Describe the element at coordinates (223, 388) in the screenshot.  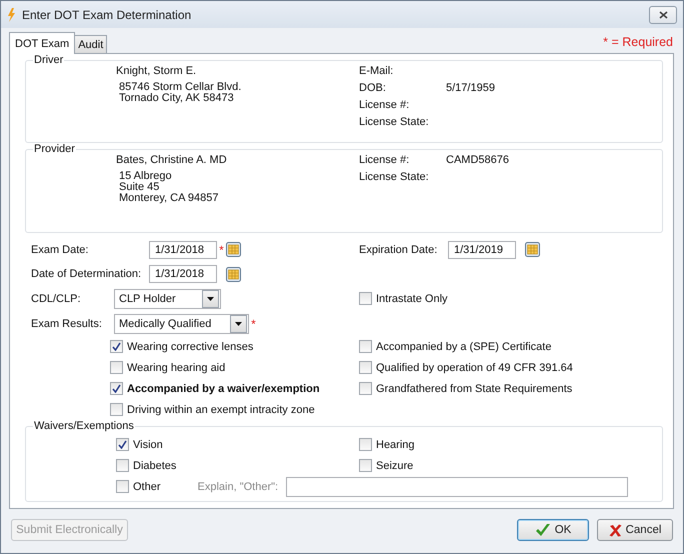
I see `checkbox-label: Accompanied by a waiver/exemption` at that location.